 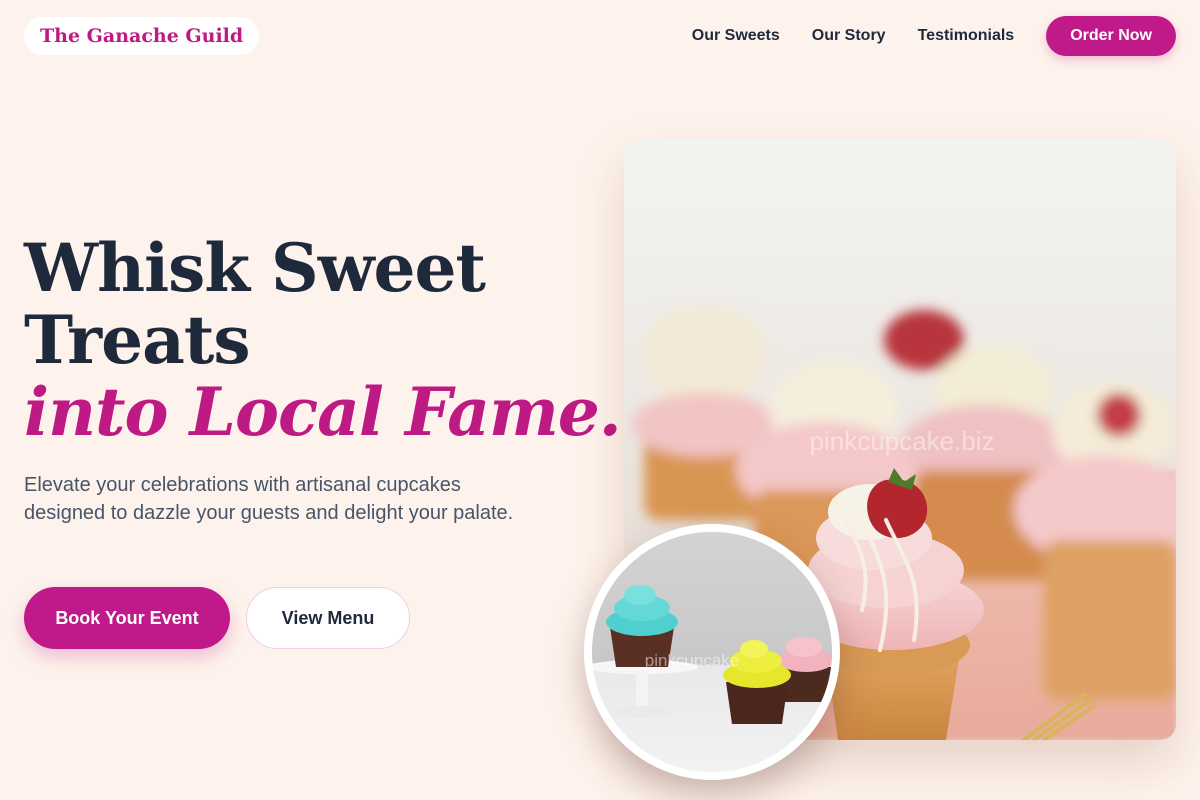 I want to click on hero-title-accent: into Local Fame., so click(x=323, y=412).